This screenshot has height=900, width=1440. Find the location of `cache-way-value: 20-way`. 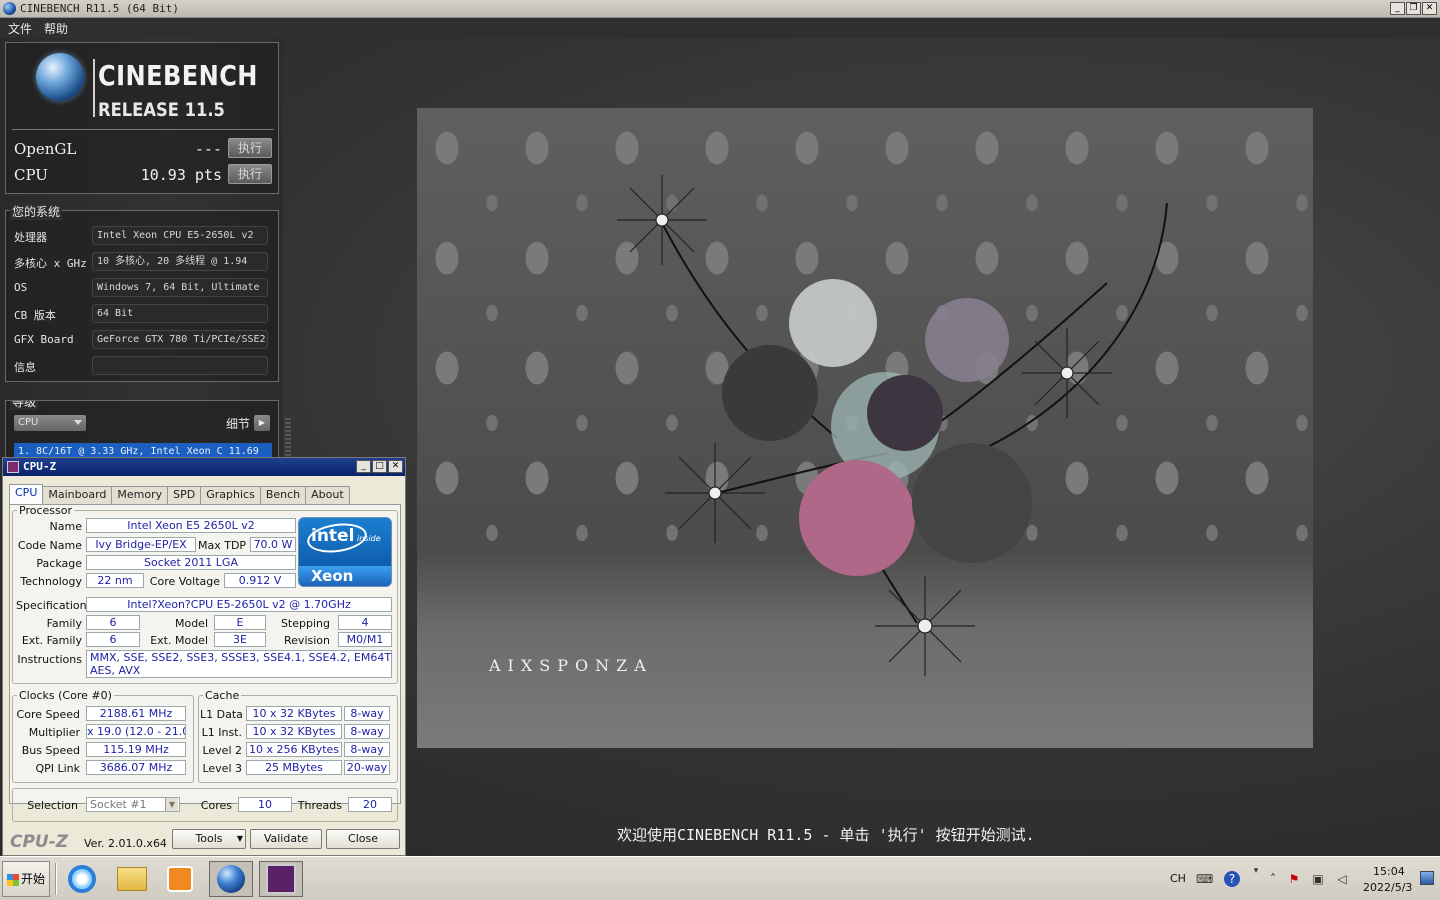

cache-way-value: 20-way is located at coordinates (367, 767).